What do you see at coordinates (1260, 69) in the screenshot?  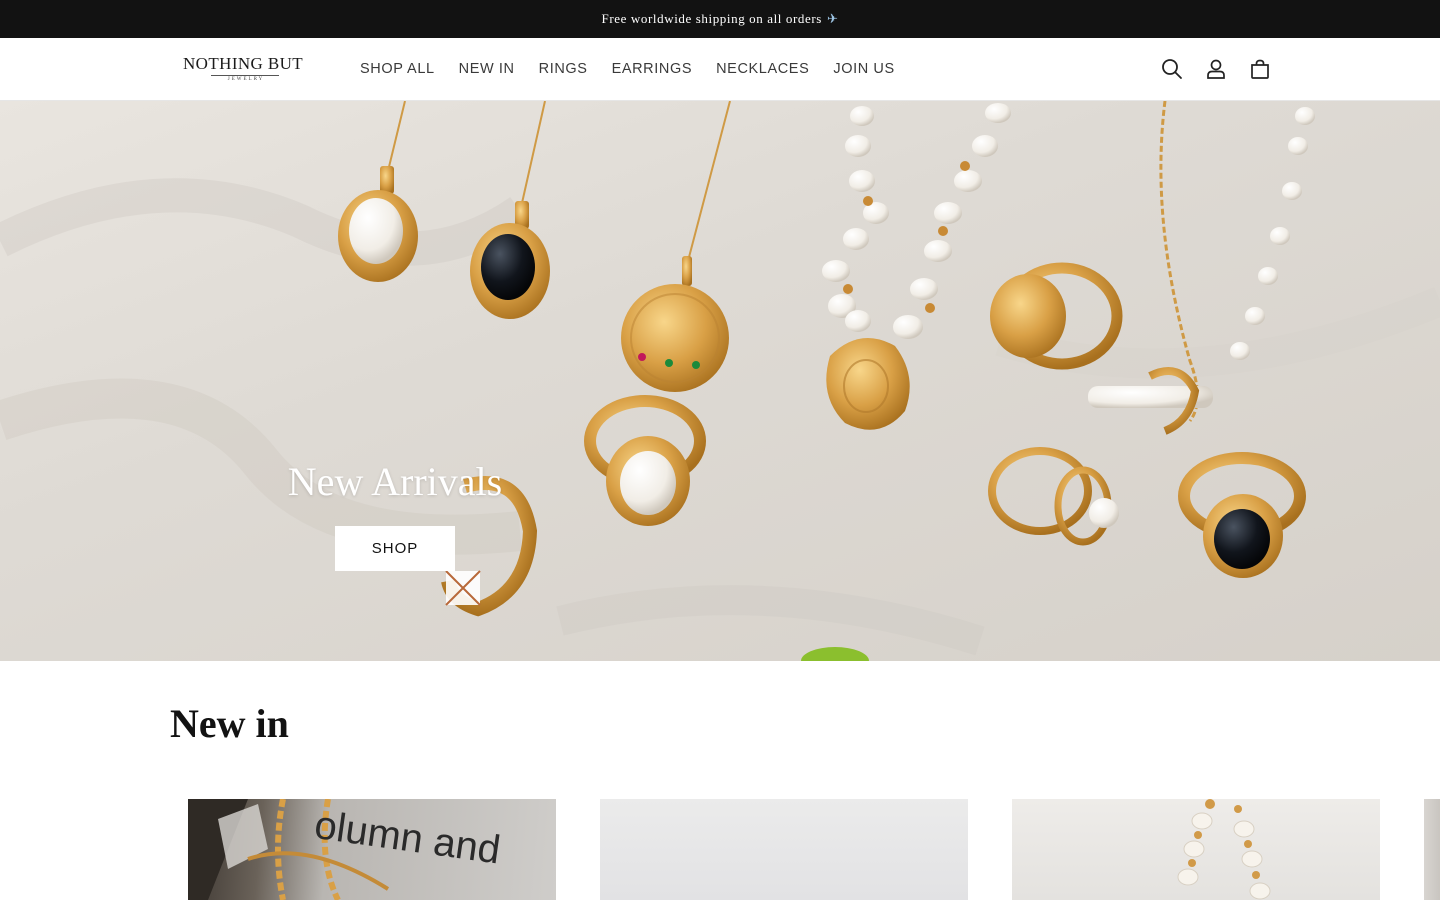 I see `cart-icon` at bounding box center [1260, 69].